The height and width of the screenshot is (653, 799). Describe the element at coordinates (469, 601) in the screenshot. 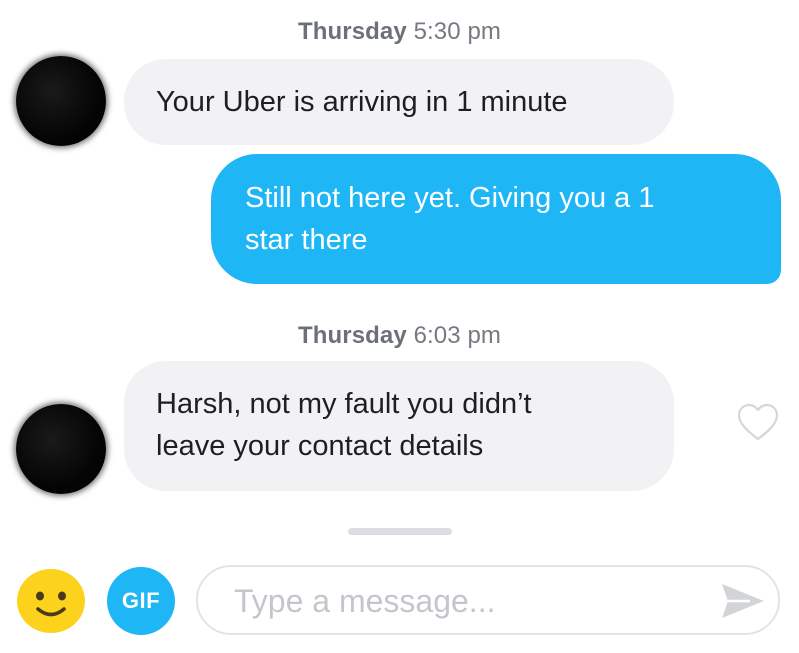

I see `message-input` at that location.